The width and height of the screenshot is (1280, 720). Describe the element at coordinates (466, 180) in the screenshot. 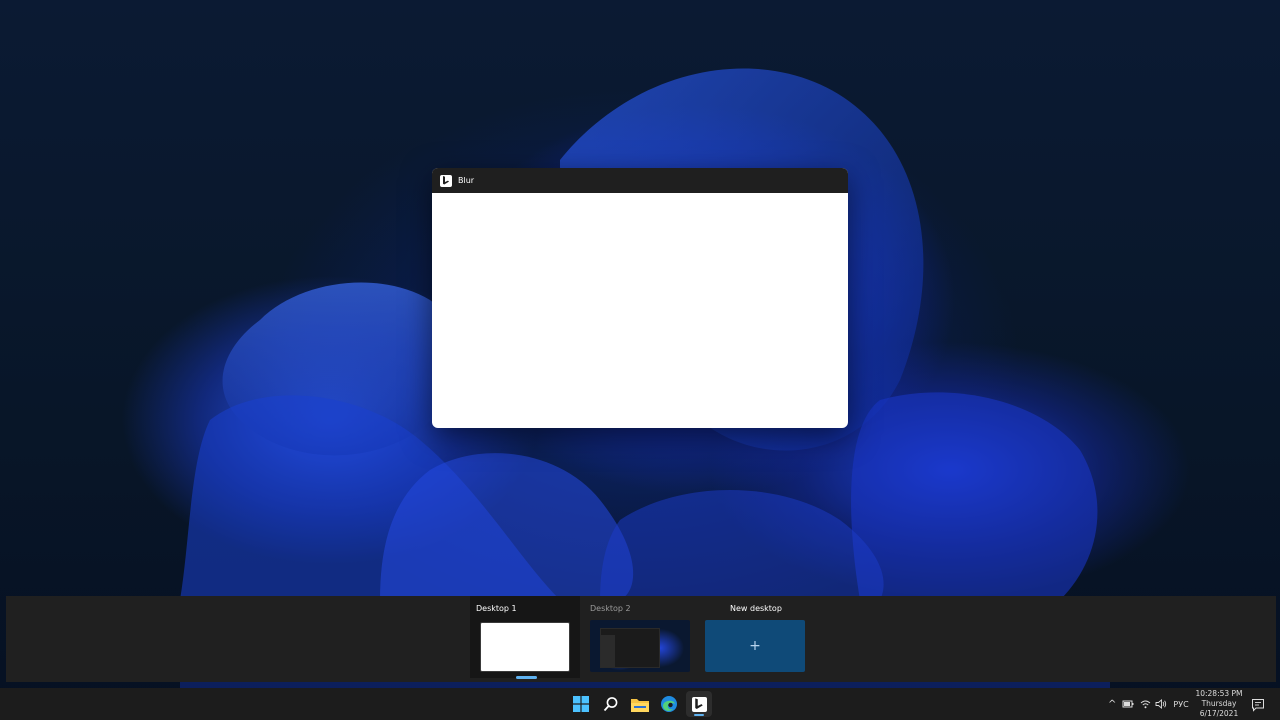

I see `window-title: Blur` at that location.